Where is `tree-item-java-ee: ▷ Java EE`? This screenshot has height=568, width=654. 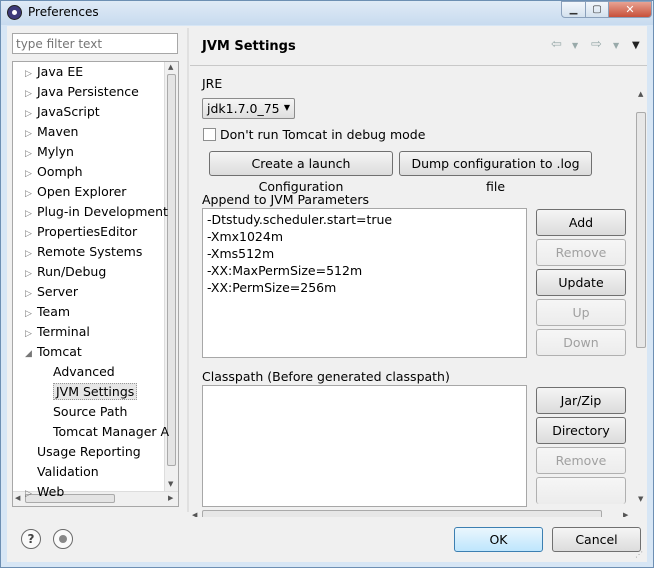
tree-item-java-ee: ▷ Java EE is located at coordinates (54, 73).